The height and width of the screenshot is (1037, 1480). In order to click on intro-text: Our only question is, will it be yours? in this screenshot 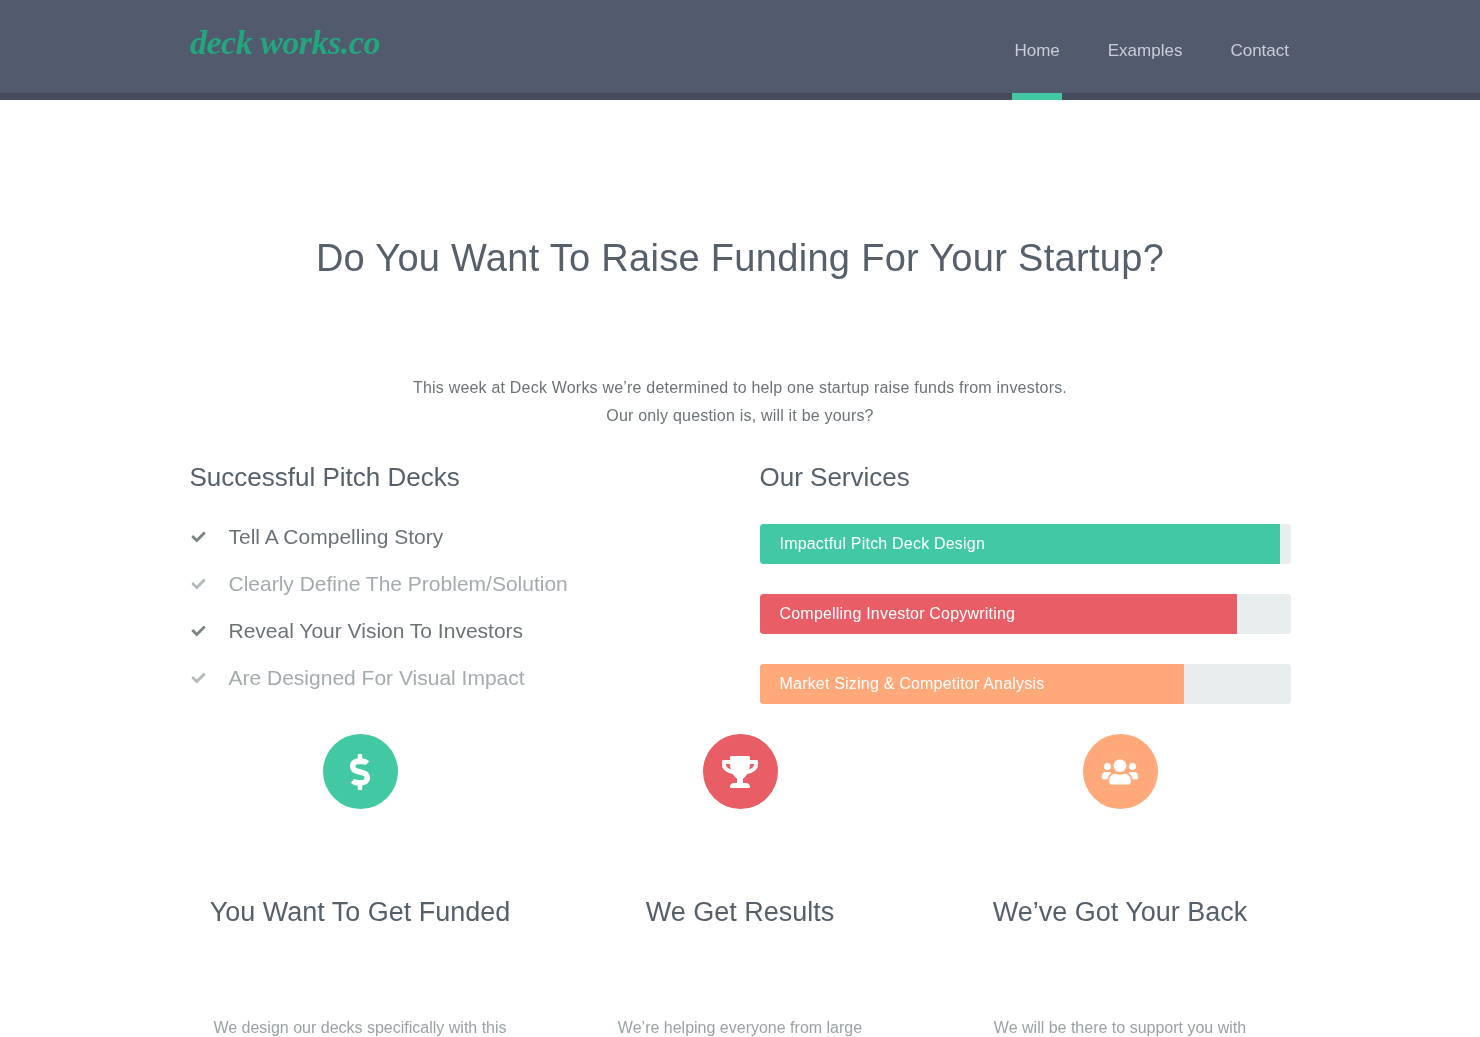, I will do `click(740, 416)`.